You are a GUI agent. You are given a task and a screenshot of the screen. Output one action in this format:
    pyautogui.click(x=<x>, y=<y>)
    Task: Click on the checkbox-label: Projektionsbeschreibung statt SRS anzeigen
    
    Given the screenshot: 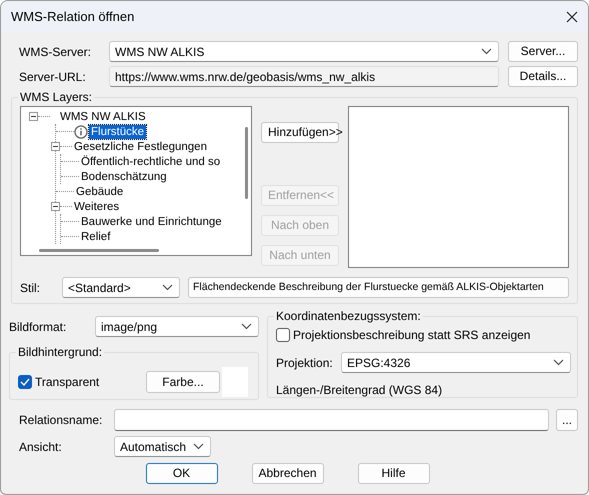 What is the action you would take?
    pyautogui.click(x=411, y=335)
    